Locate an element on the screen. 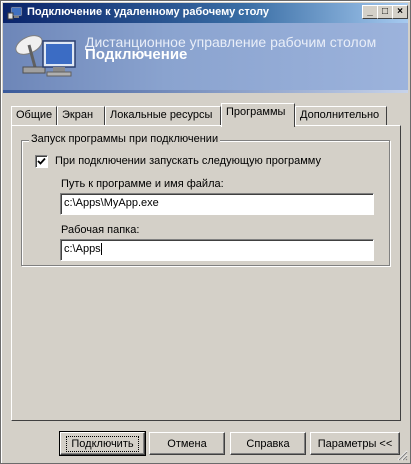 This screenshot has width=411, height=464. start-program-checkbox is located at coordinates (41, 161).